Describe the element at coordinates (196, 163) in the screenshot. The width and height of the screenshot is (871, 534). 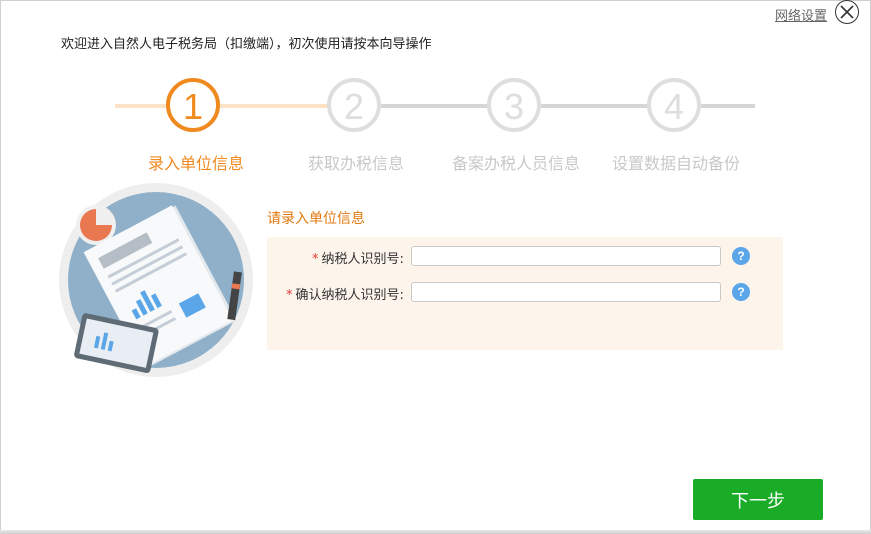
I see `step-1-label: 录入单位信息` at that location.